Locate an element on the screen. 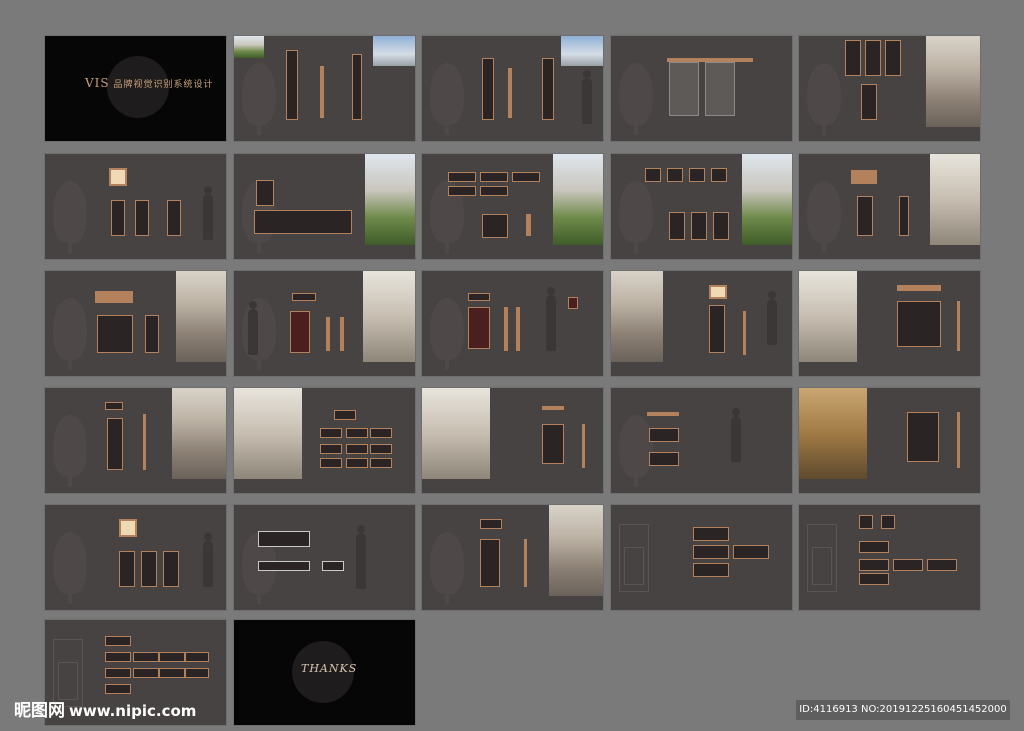  photo-building is located at coordinates (578, 199).